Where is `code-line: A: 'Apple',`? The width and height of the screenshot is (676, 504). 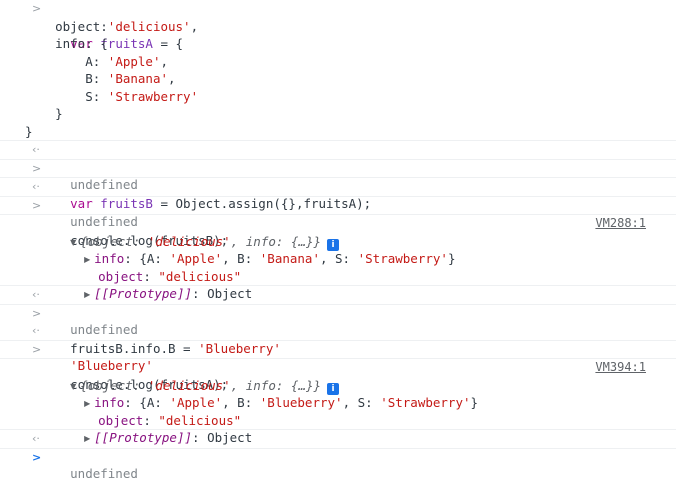 code-line: A: 'Apple', is located at coordinates (97, 61).